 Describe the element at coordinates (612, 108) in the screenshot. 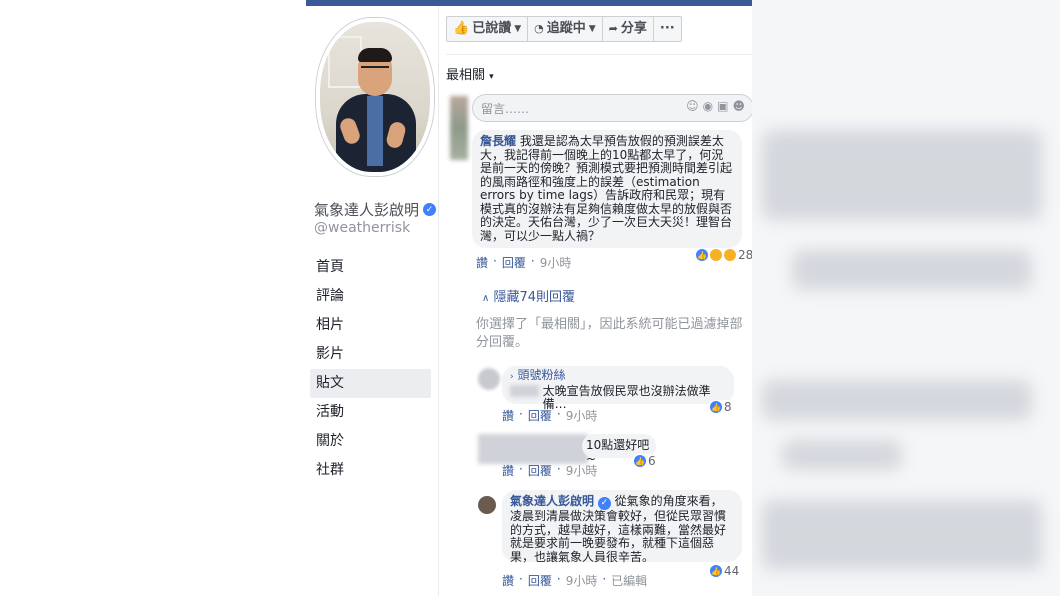

I see `comment-input: 留言…… ☺◉▣☻` at that location.